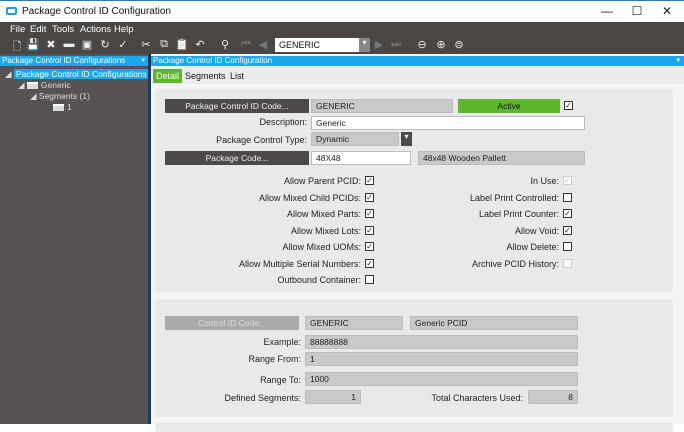  What do you see at coordinates (225, 44) in the screenshot?
I see `search-icon: ⚲` at bounding box center [225, 44].